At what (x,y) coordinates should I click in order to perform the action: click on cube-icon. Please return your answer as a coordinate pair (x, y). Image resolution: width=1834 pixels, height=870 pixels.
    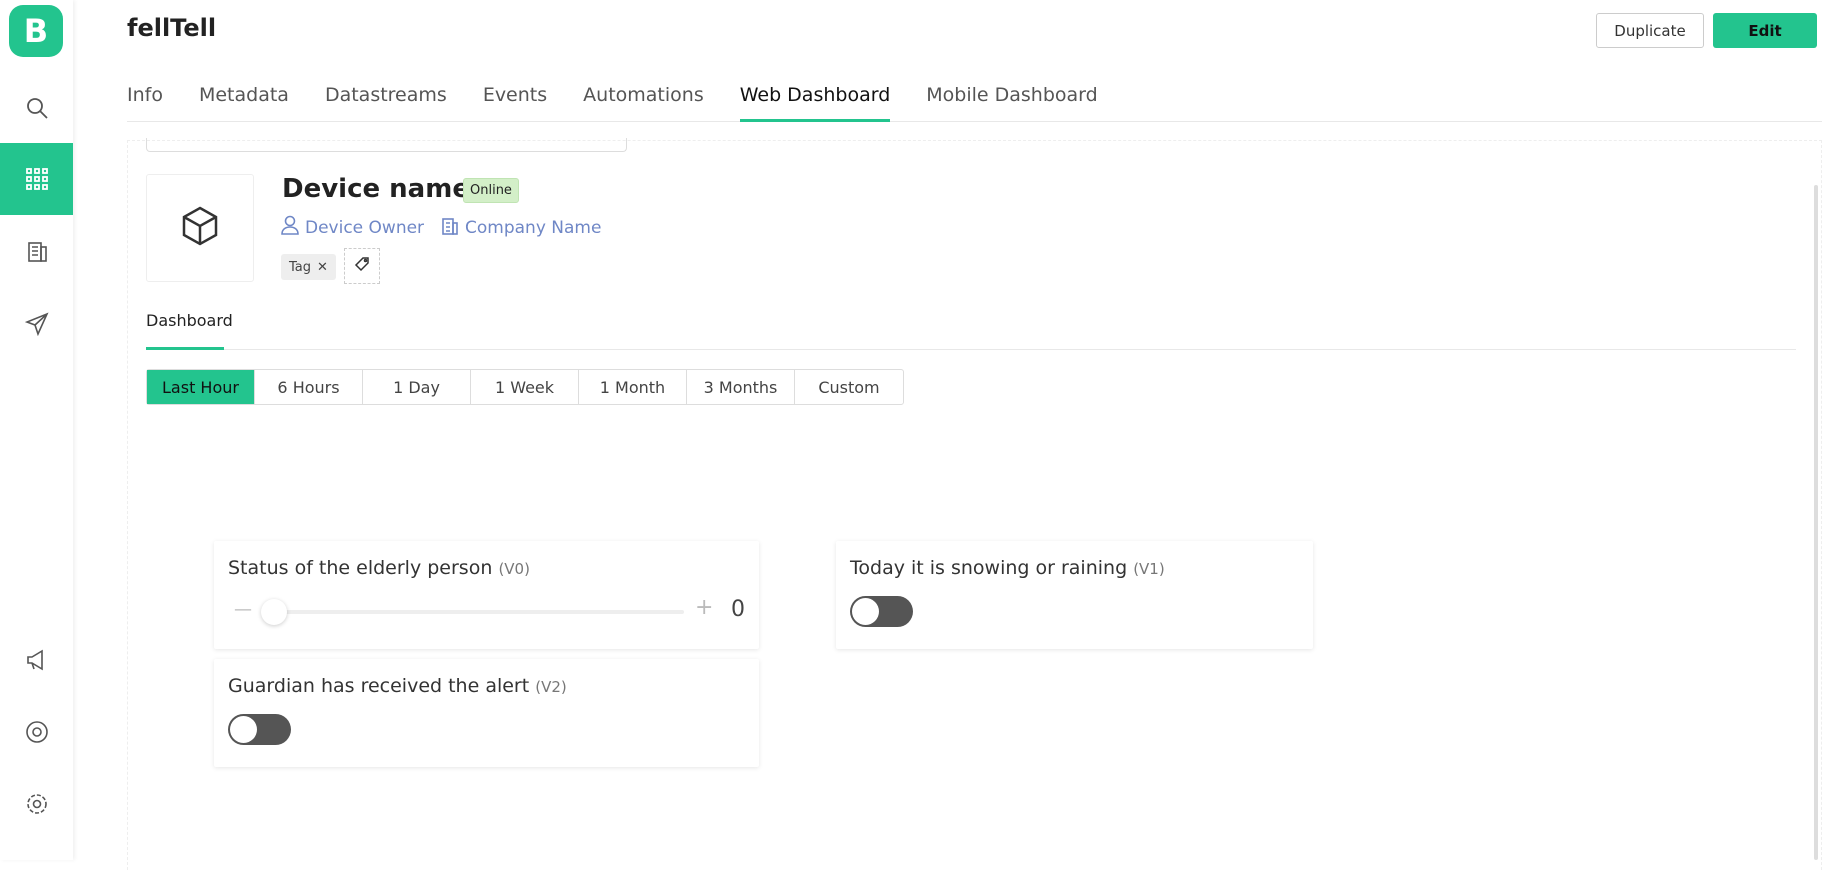
    Looking at the image, I should click on (200, 228).